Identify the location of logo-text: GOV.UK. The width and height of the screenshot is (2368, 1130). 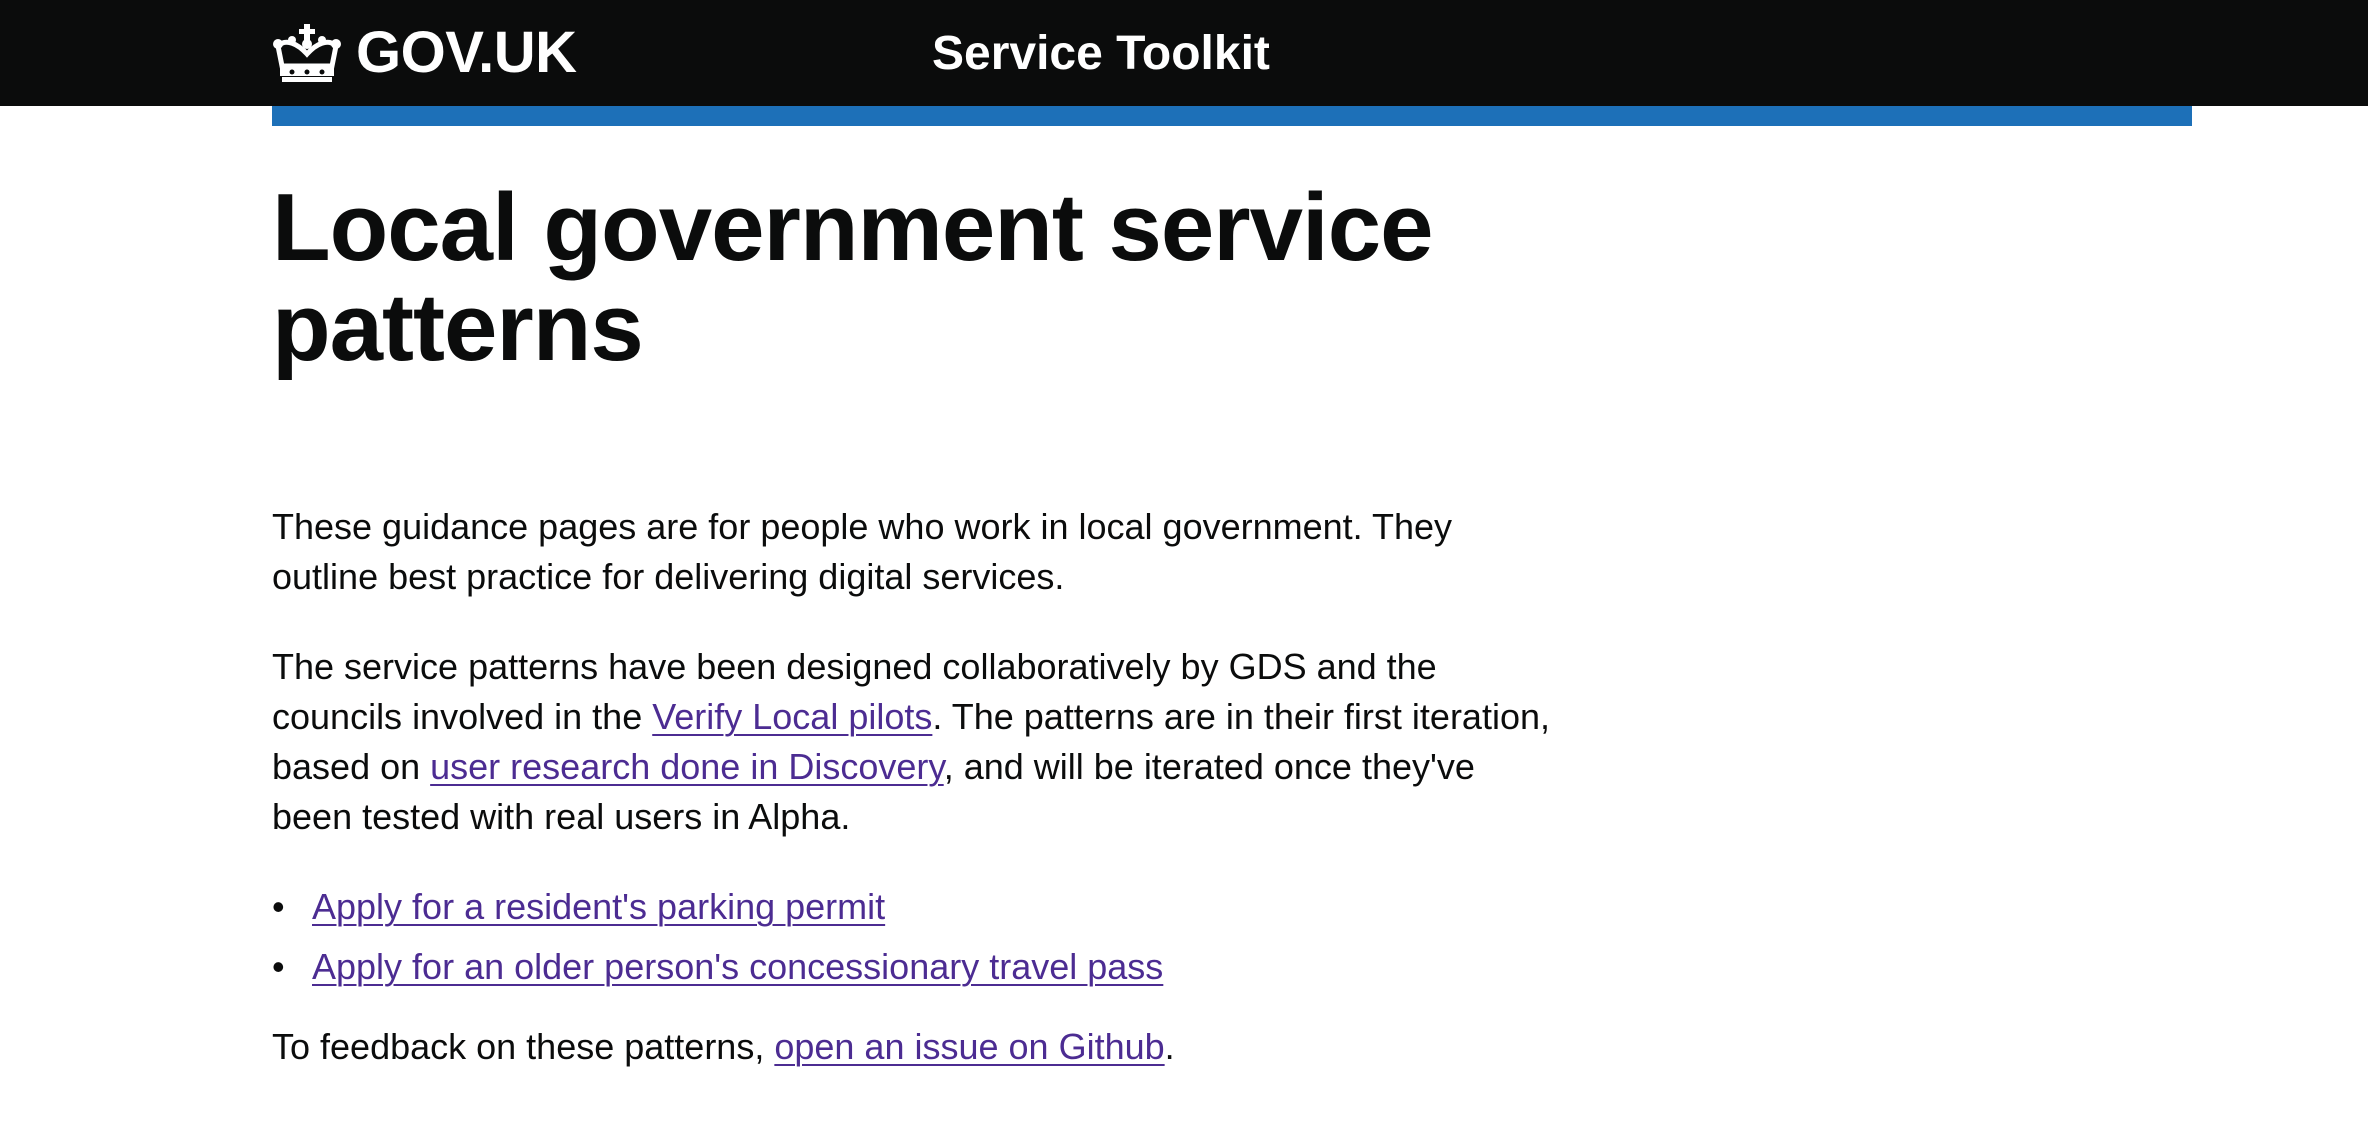
(466, 52).